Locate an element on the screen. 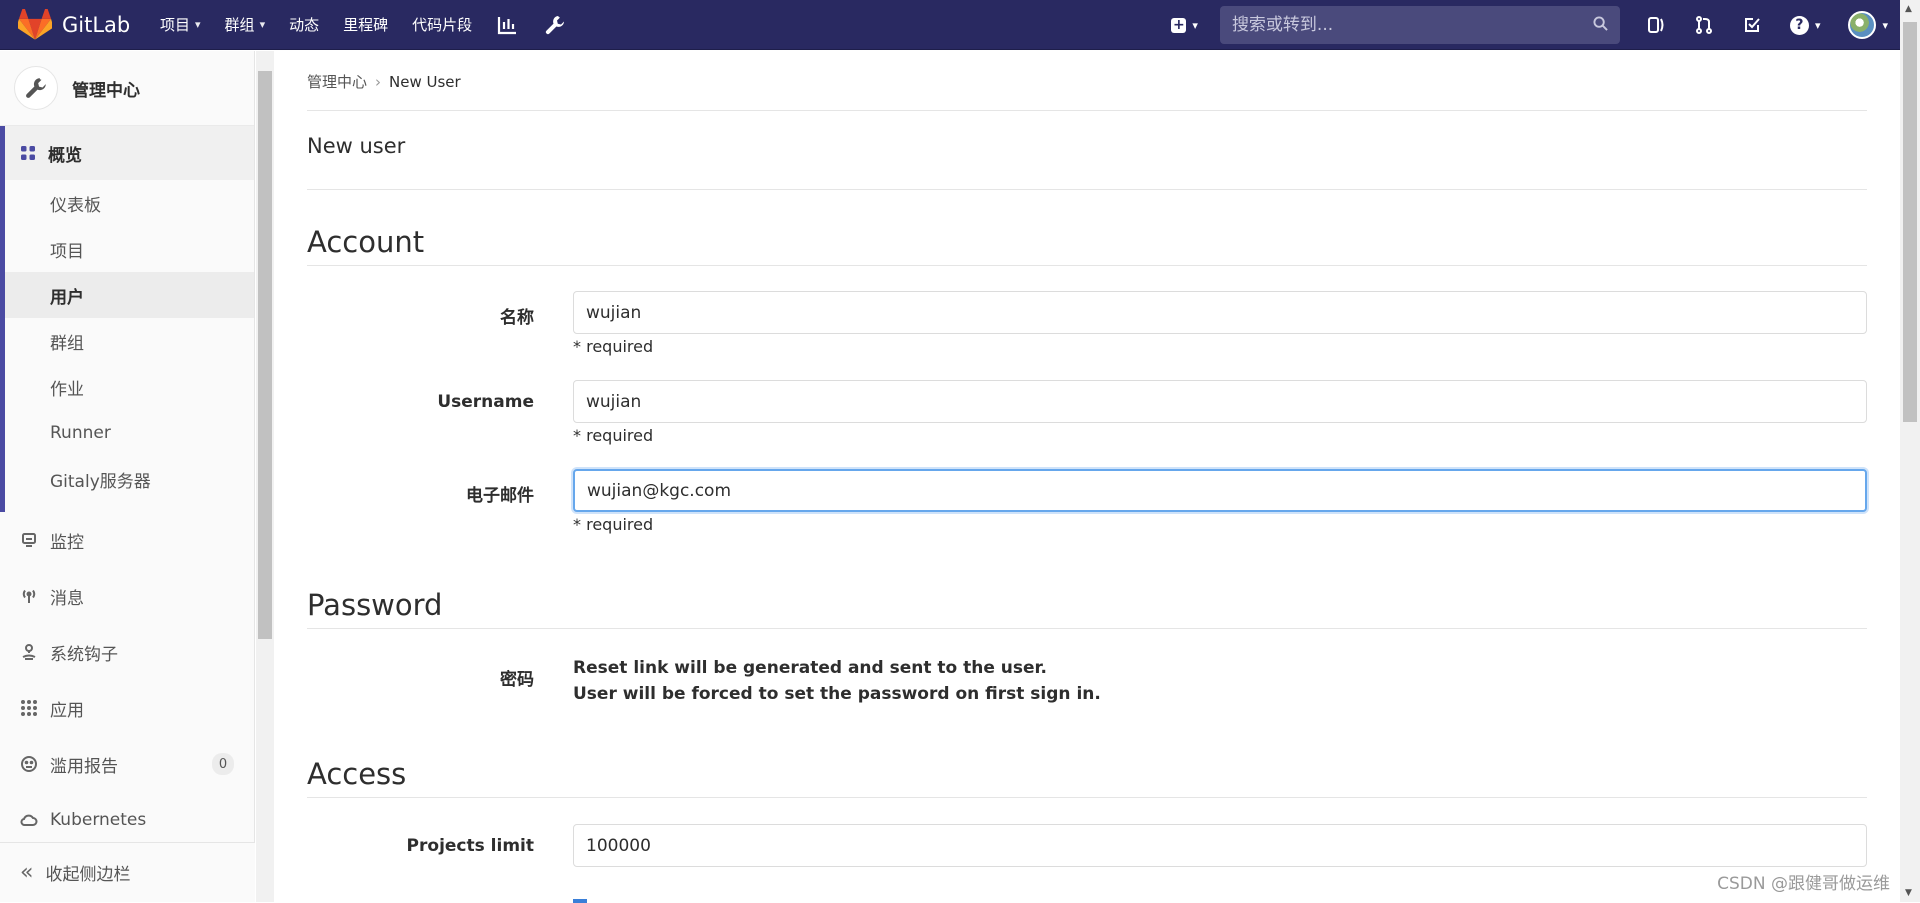 This screenshot has width=1920, height=903. top-nav-links: 项目 ▾ 群组 ▾ 动态 里程碑 代码片段 is located at coordinates (376, 25).